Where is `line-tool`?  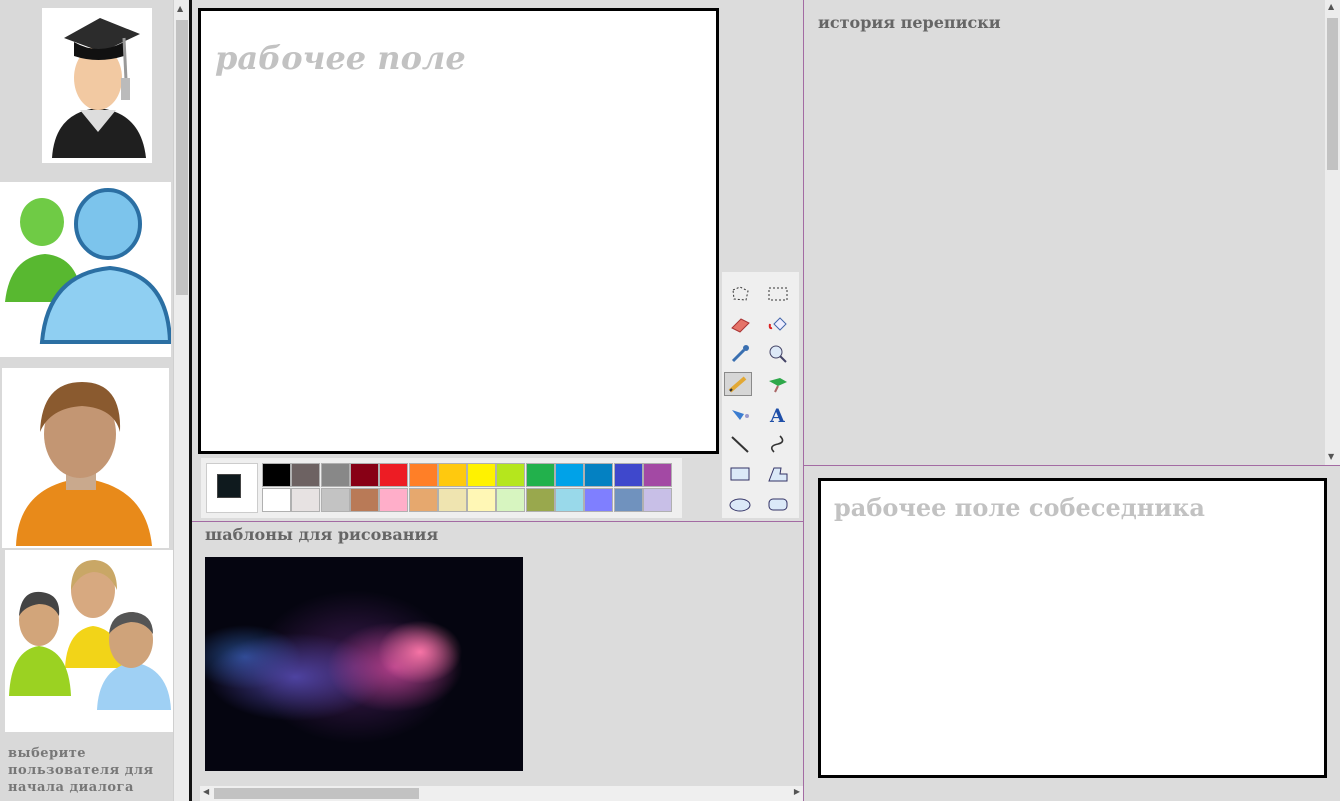 line-tool is located at coordinates (740, 444).